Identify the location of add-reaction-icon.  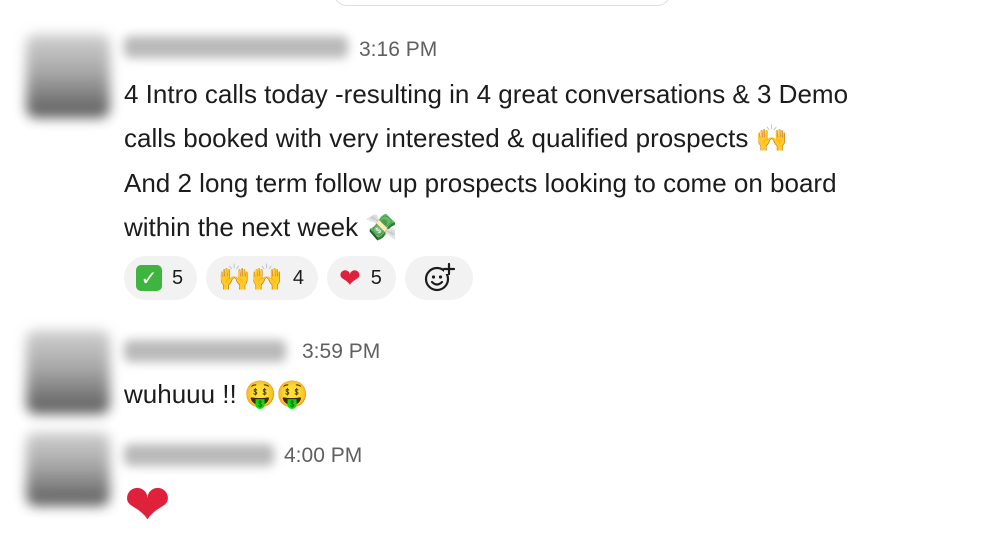
(440, 277).